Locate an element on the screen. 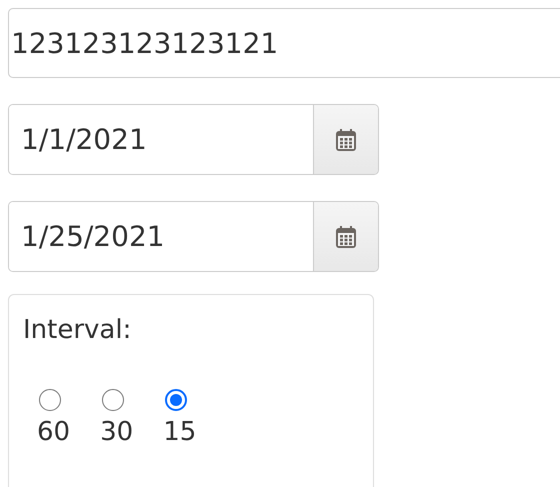 This screenshot has width=560, height=487. radio-label: 60 is located at coordinates (53, 432).